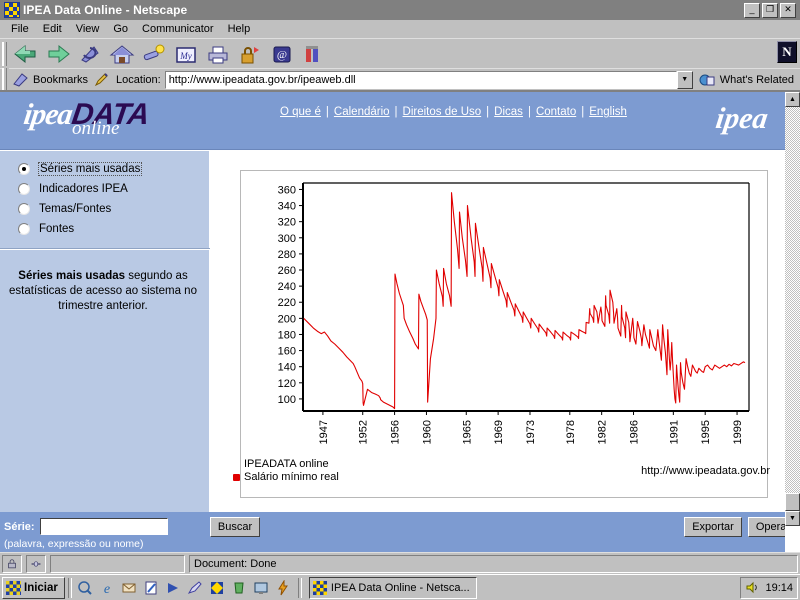  Describe the element at coordinates (287, 400) in the screenshot. I see `svg-text: 100` at that location.